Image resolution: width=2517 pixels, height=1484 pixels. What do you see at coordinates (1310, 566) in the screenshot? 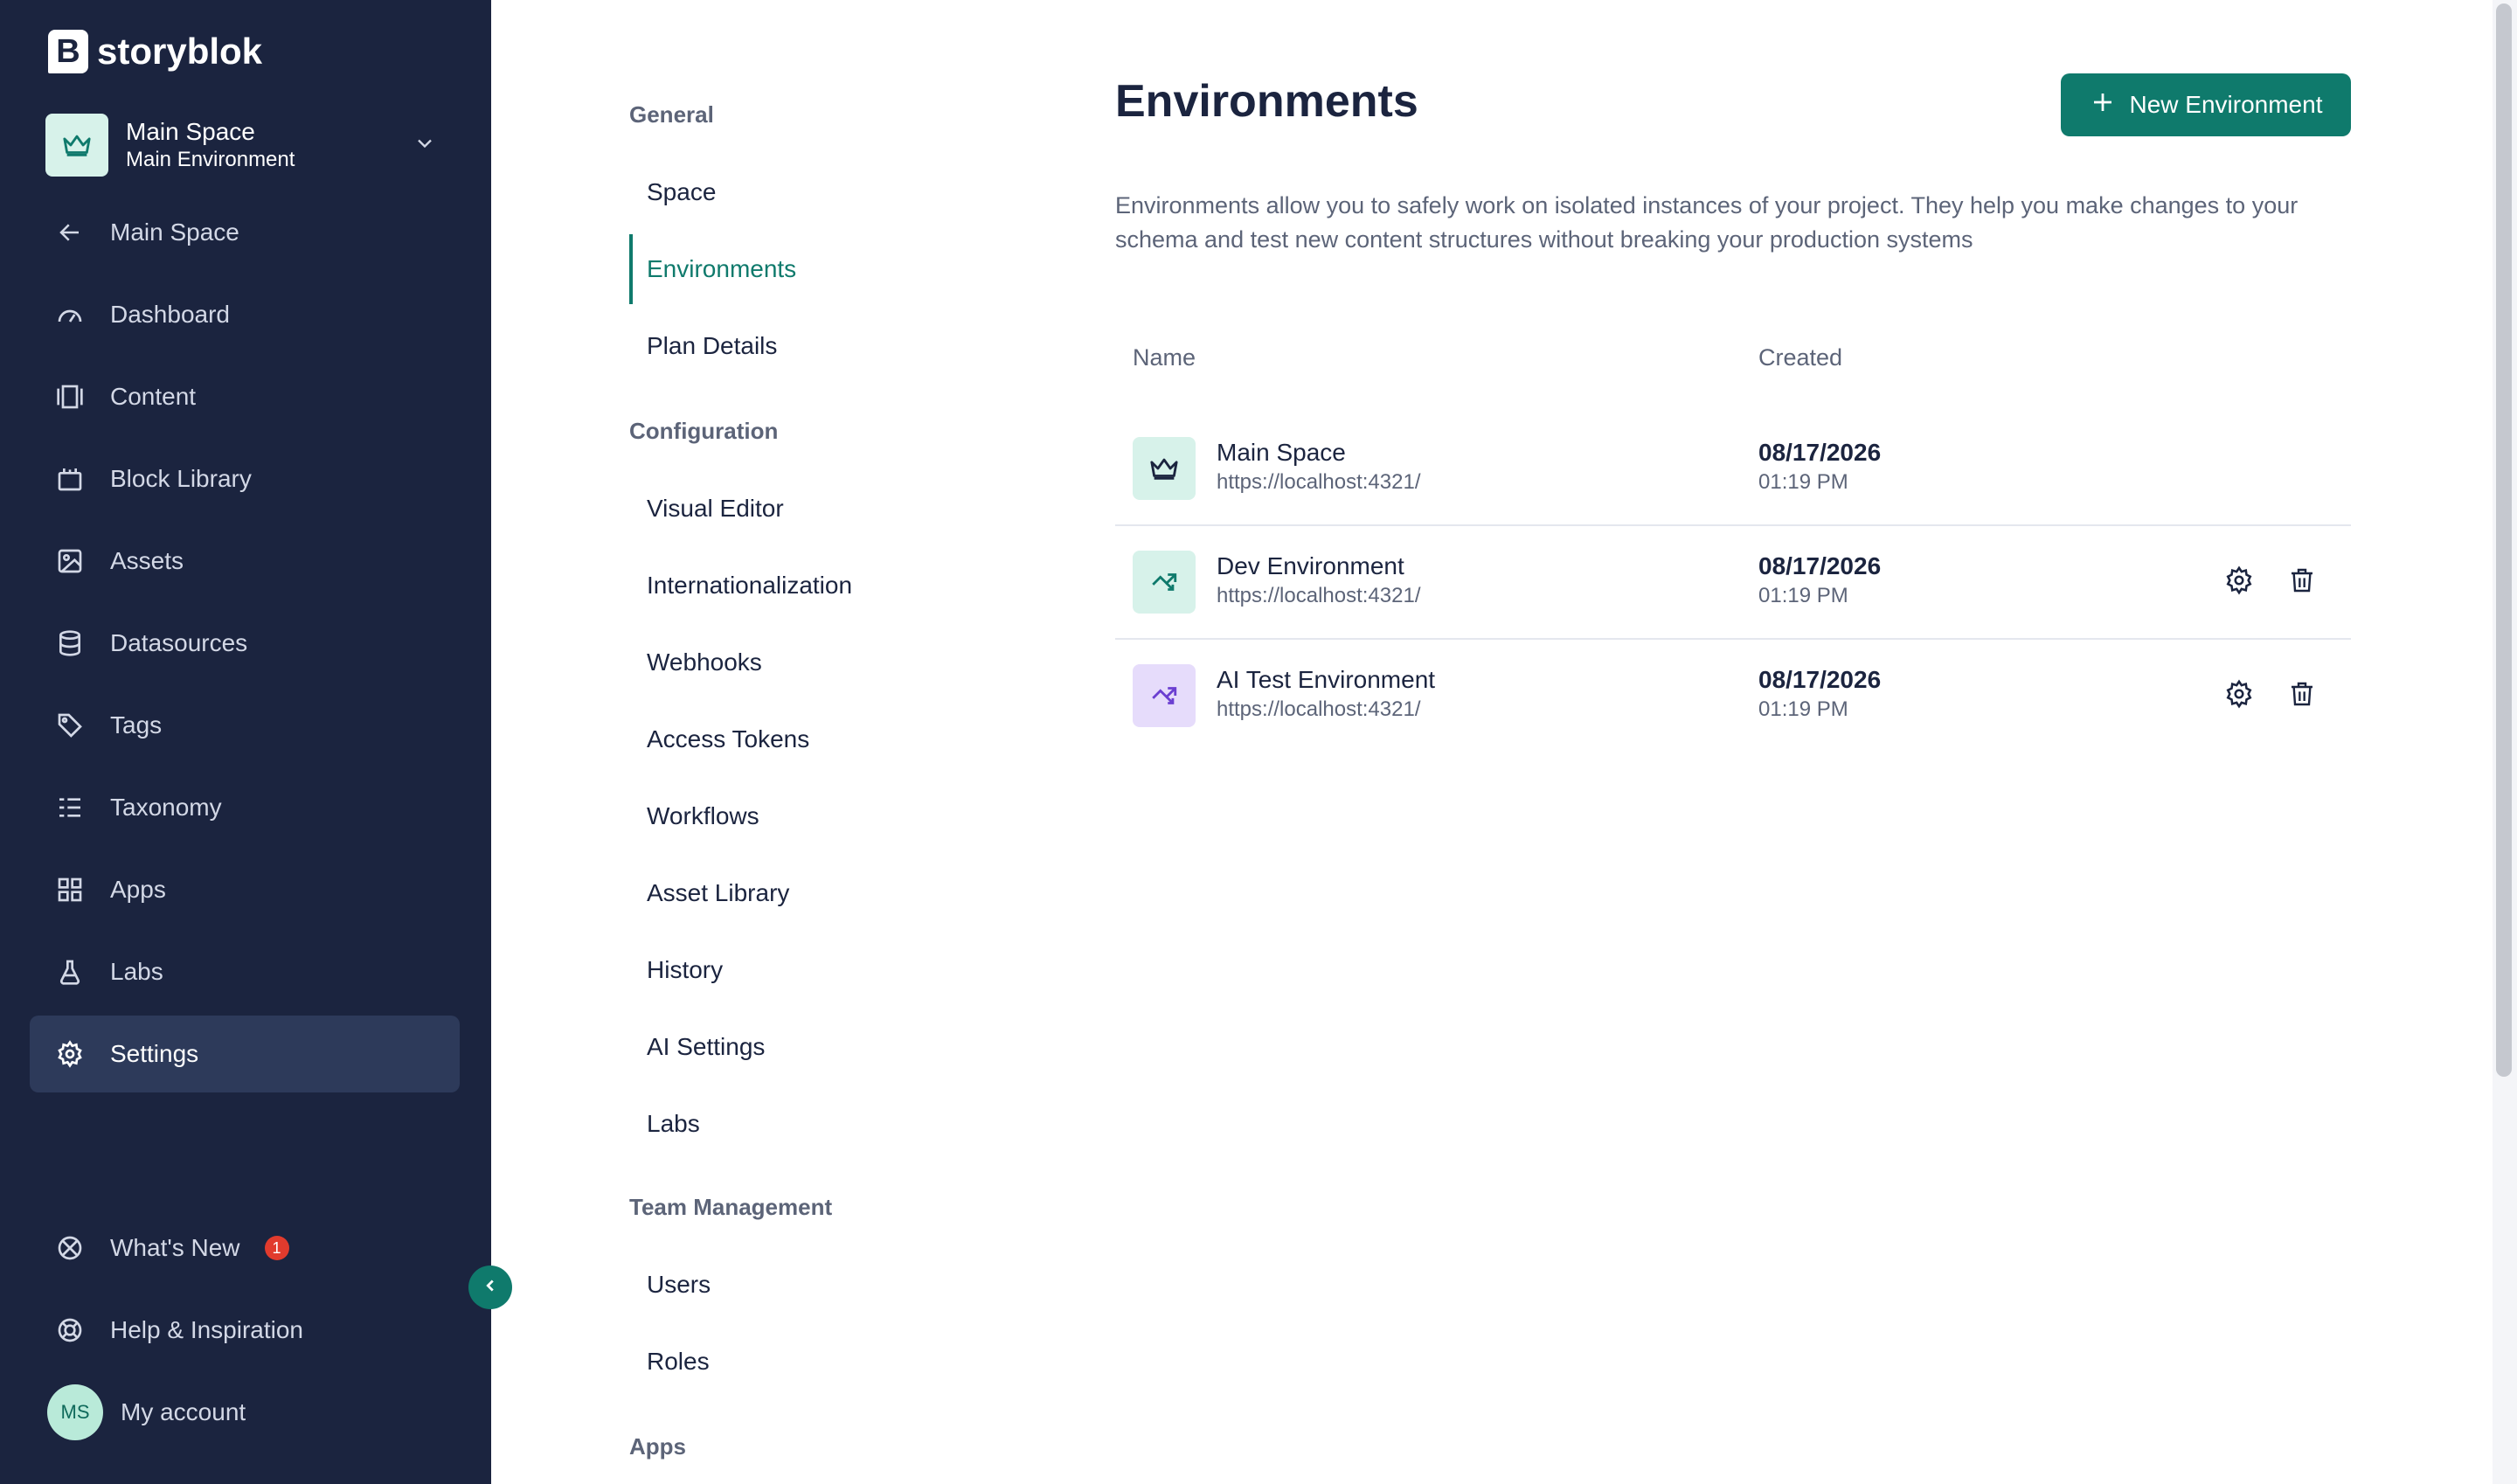
I see `environment-name: Dev Environment` at bounding box center [1310, 566].